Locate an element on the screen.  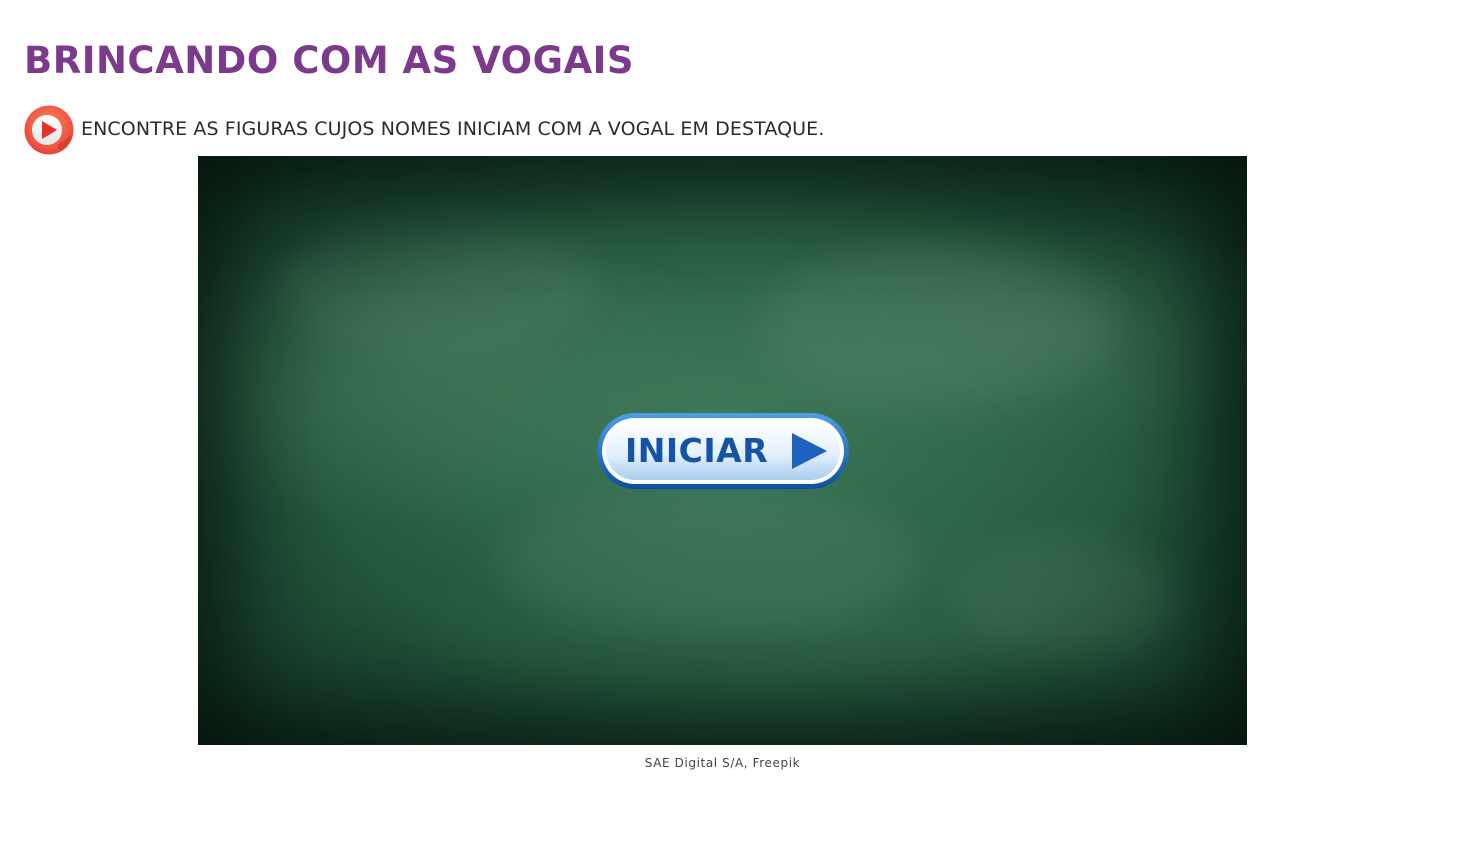
audio-play-button is located at coordinates (49, 130).